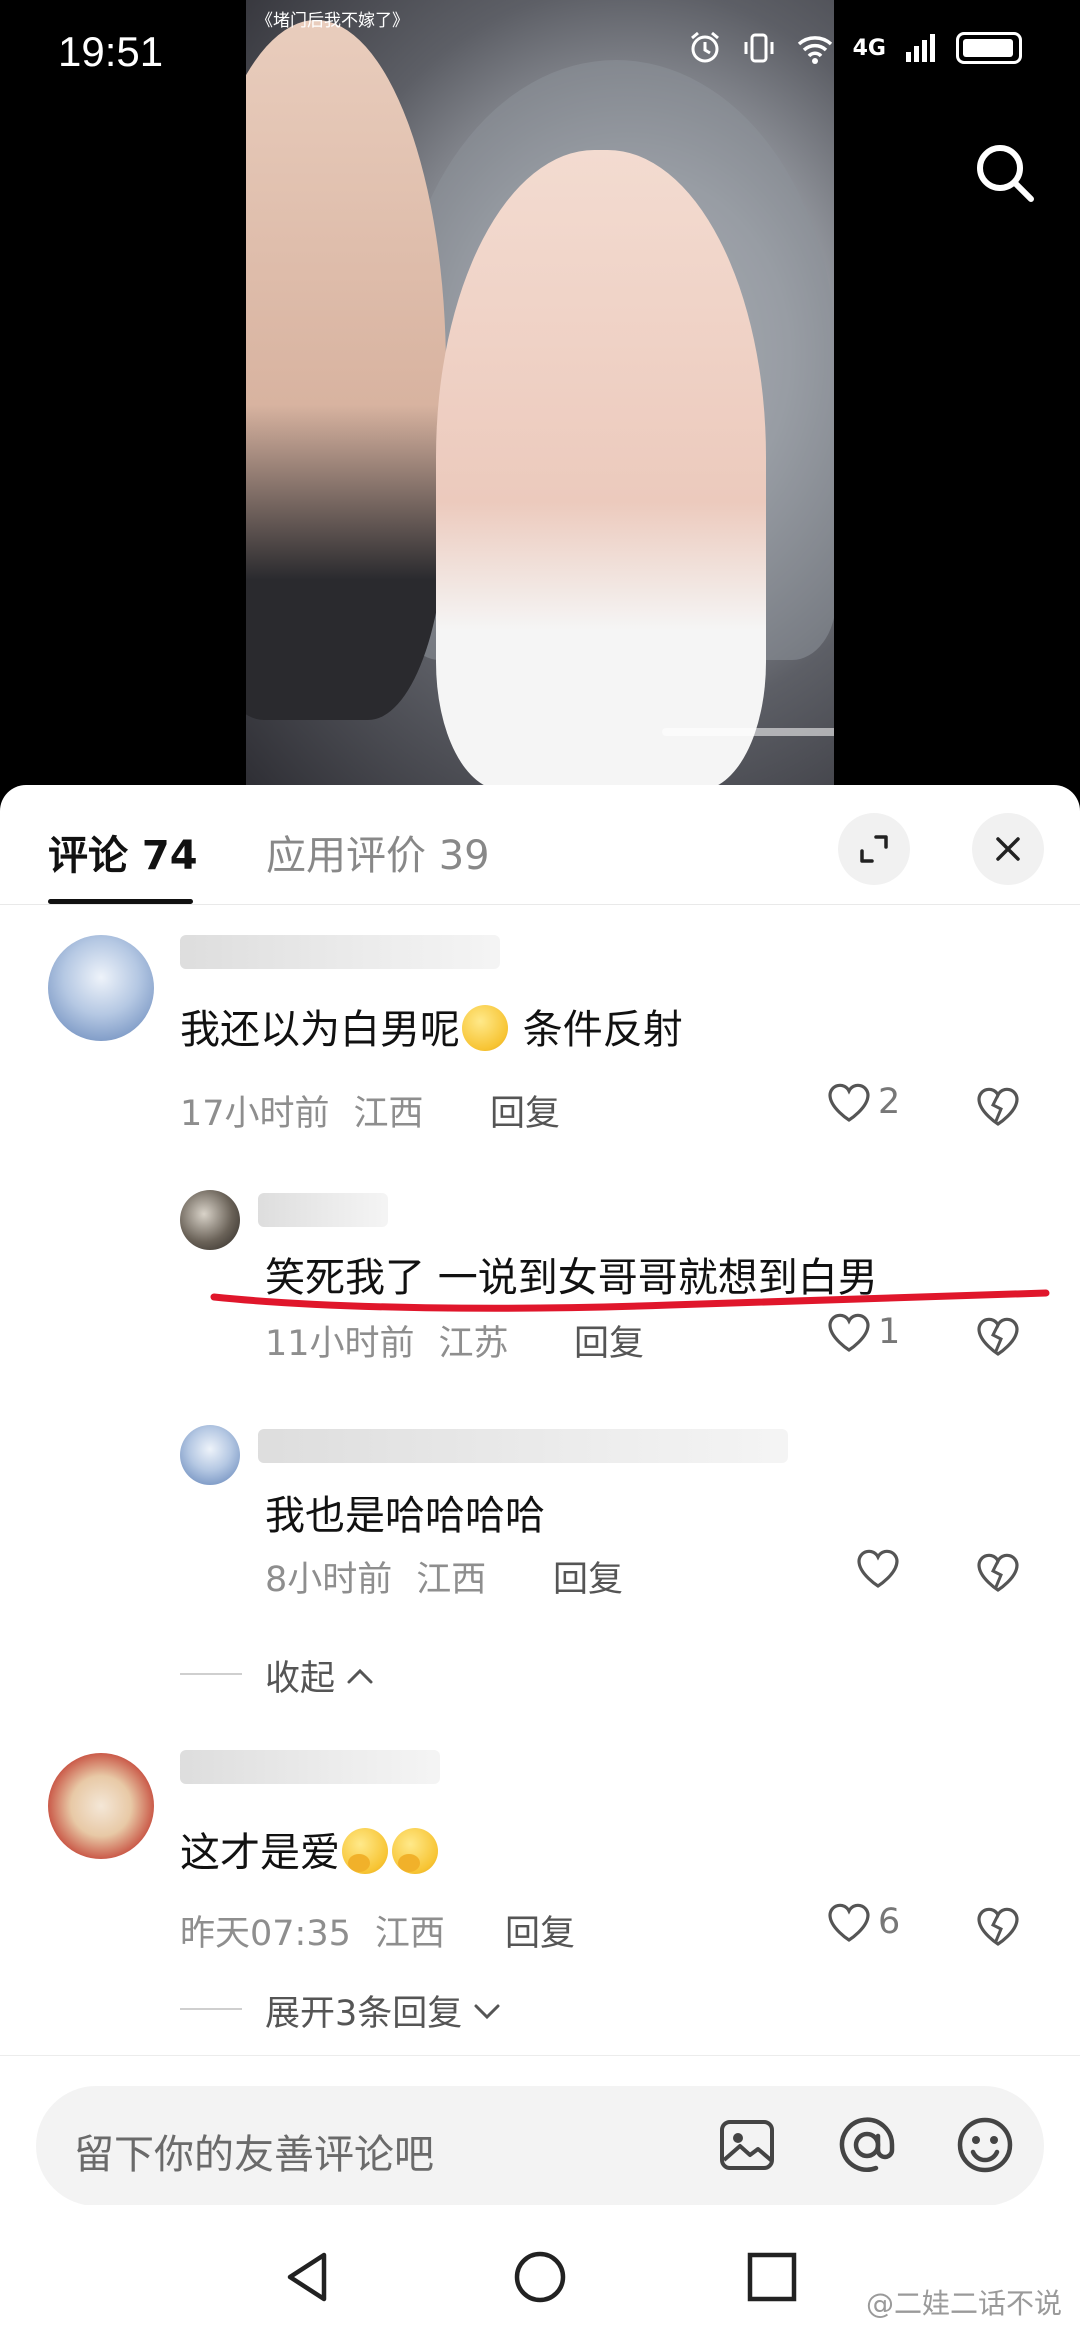 This screenshot has width=1080, height=2340. What do you see at coordinates (120, 901) in the screenshot?
I see `active-tab-indicator` at bounding box center [120, 901].